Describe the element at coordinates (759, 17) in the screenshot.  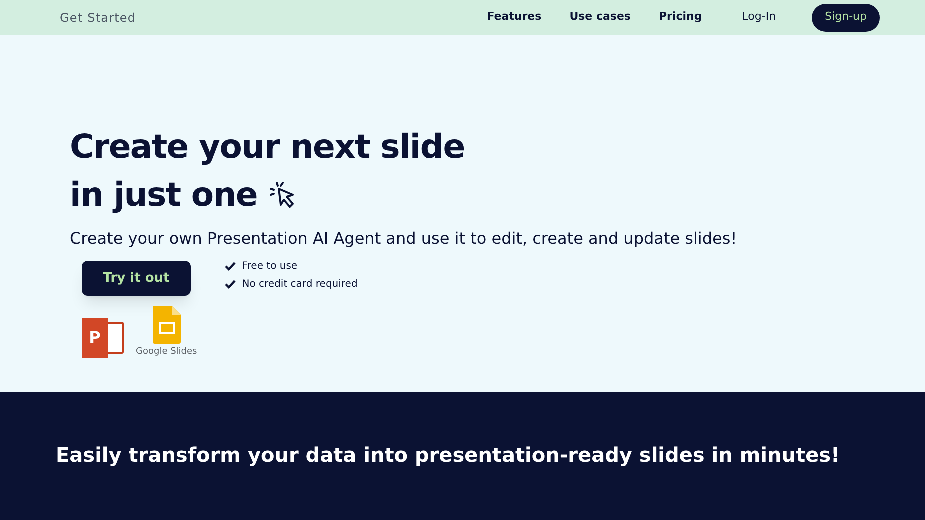
I see `login-link: Log-In` at that location.